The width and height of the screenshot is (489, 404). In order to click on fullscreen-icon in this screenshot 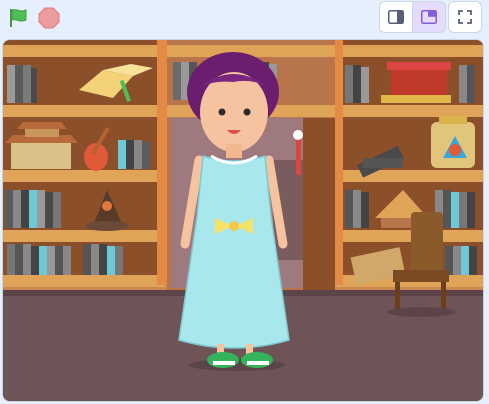, I will do `click(465, 17)`.